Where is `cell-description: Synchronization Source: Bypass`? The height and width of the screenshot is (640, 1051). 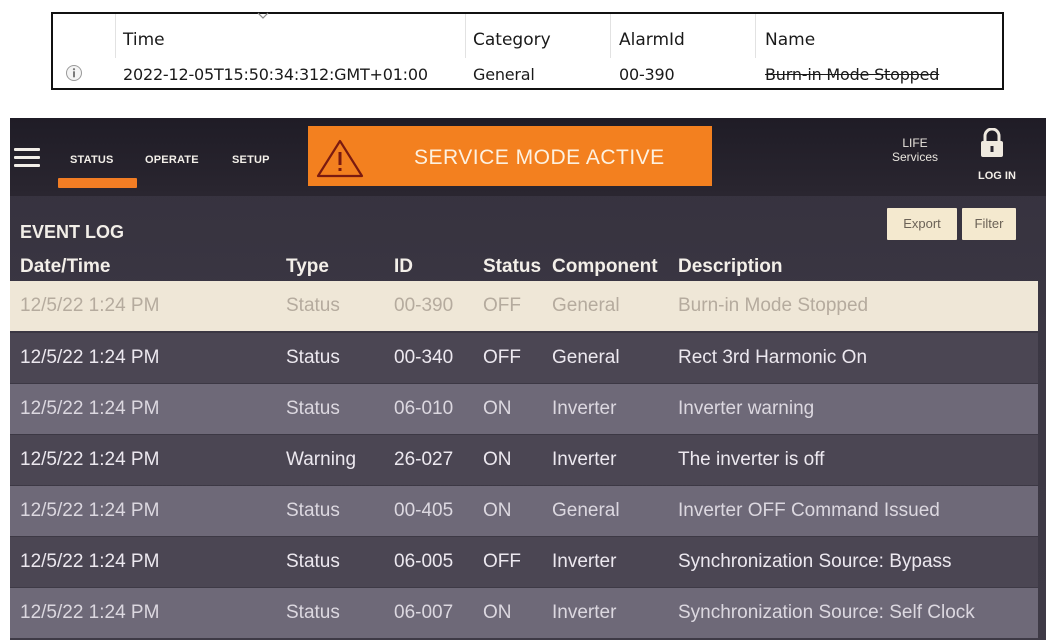
cell-description: Synchronization Source: Bypass is located at coordinates (815, 561).